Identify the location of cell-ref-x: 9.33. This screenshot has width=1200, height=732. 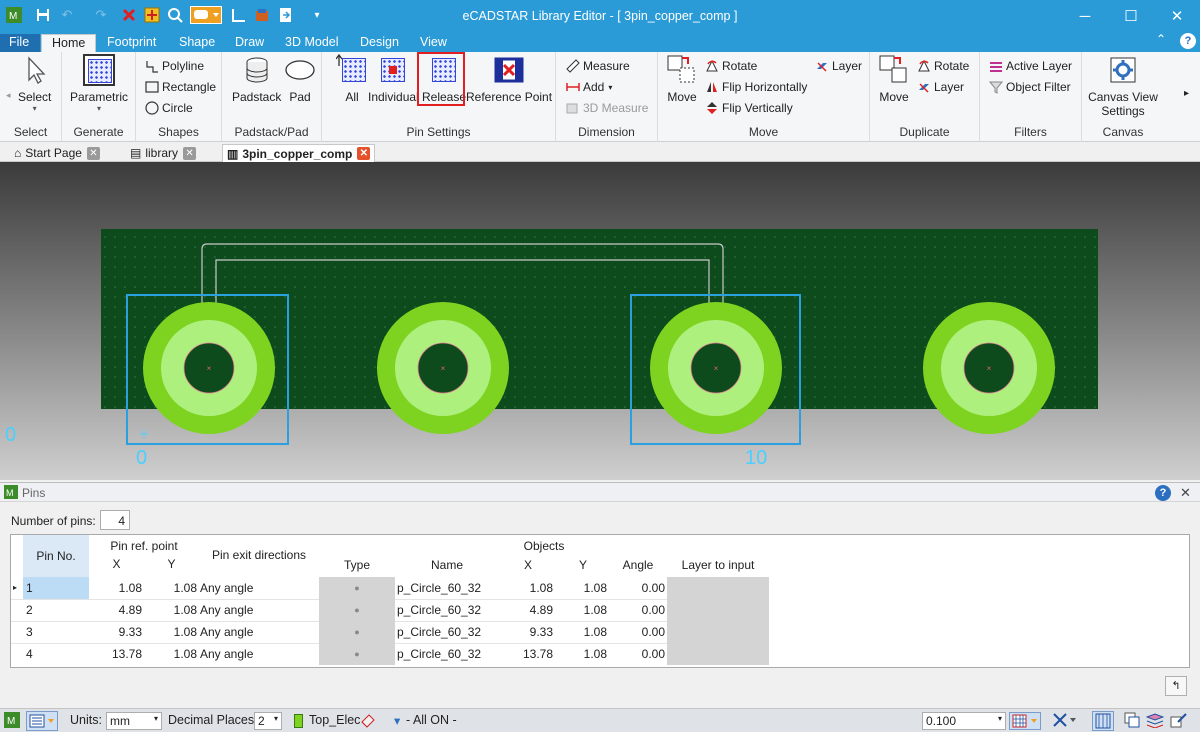
(116, 632).